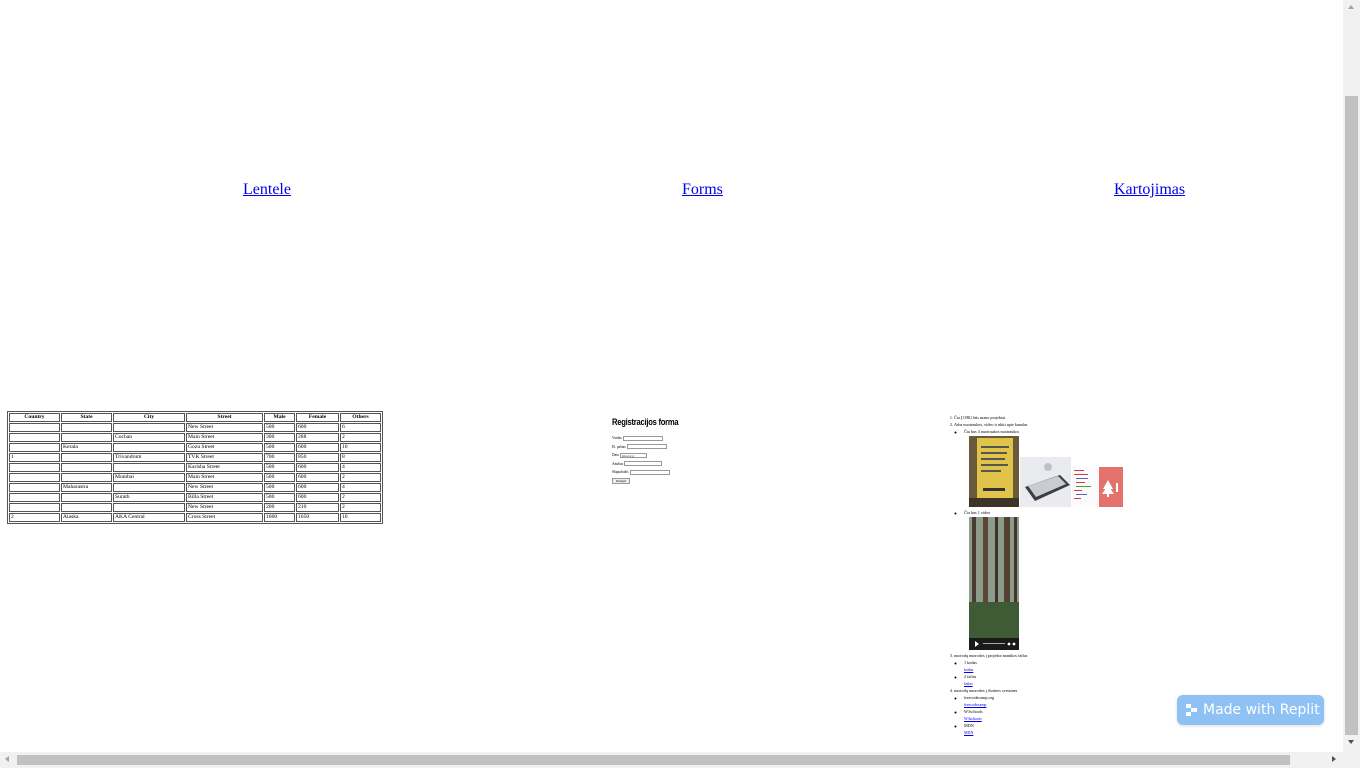  What do you see at coordinates (1261, 710) in the screenshot?
I see `badge-label: Made with Replit` at bounding box center [1261, 710].